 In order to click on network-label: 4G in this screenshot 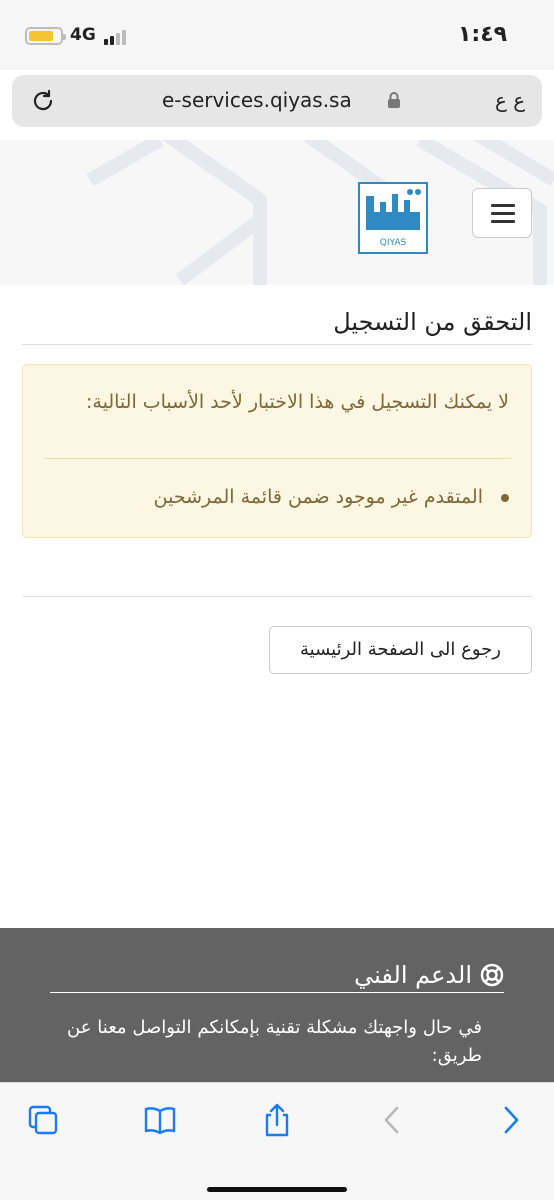, I will do `click(83, 35)`.